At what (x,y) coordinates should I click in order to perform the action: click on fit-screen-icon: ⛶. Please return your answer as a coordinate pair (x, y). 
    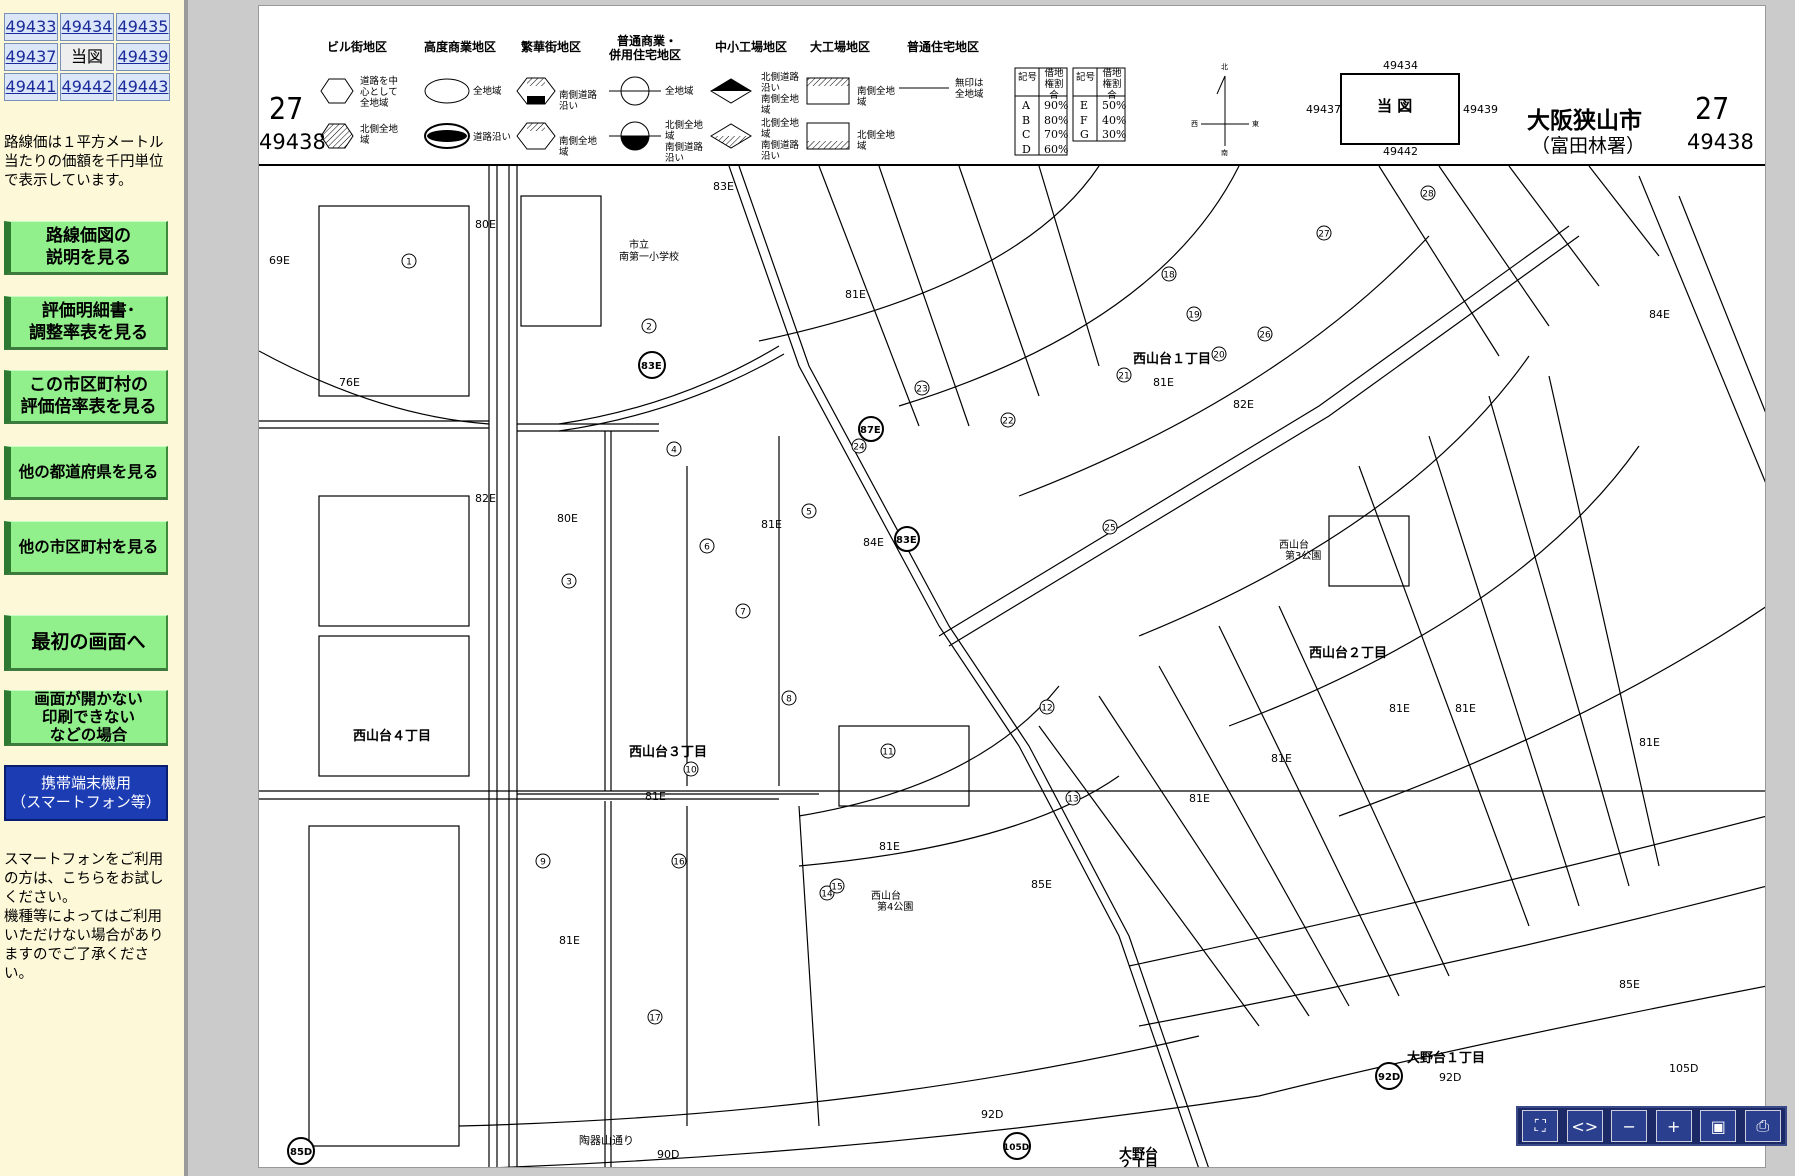
    Looking at the image, I should click on (1540, 1126).